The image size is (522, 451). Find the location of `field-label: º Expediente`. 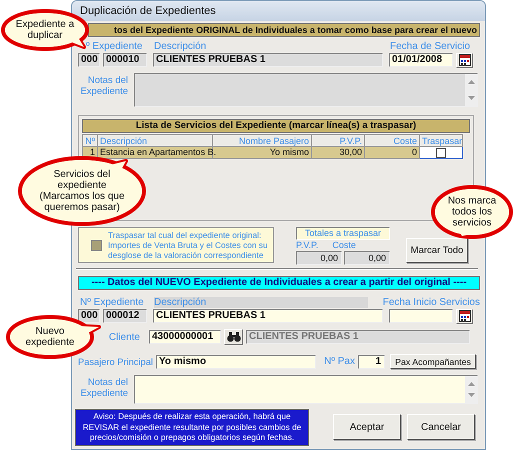

field-label: º Expediente is located at coordinates (114, 46).